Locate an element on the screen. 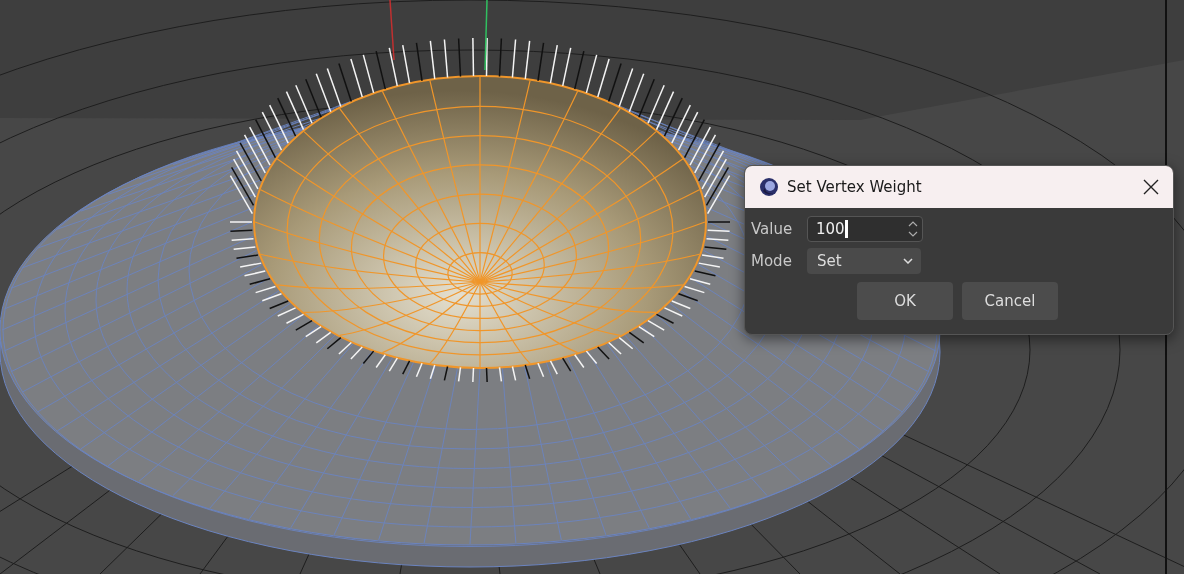  close-icon is located at coordinates (1151, 187).